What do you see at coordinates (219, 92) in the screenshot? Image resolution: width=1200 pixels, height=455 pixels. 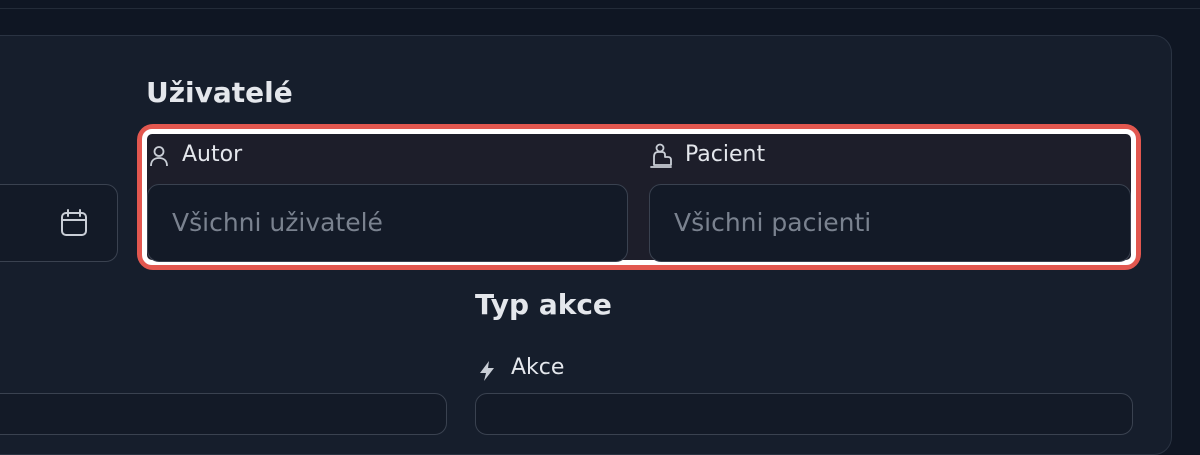 I see `users-section-title: Uživatelé` at bounding box center [219, 92].